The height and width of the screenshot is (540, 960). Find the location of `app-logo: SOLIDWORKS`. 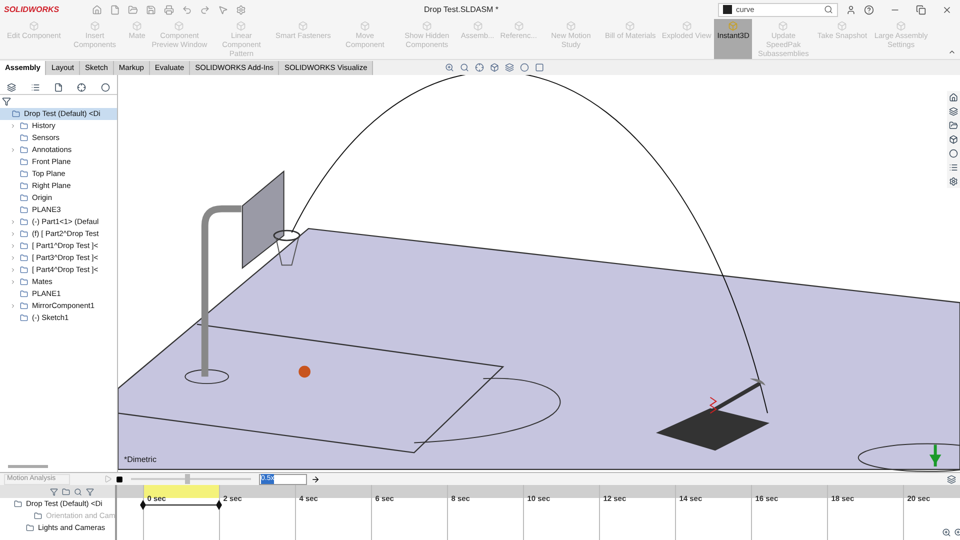

app-logo: SOLIDWORKS is located at coordinates (32, 10).